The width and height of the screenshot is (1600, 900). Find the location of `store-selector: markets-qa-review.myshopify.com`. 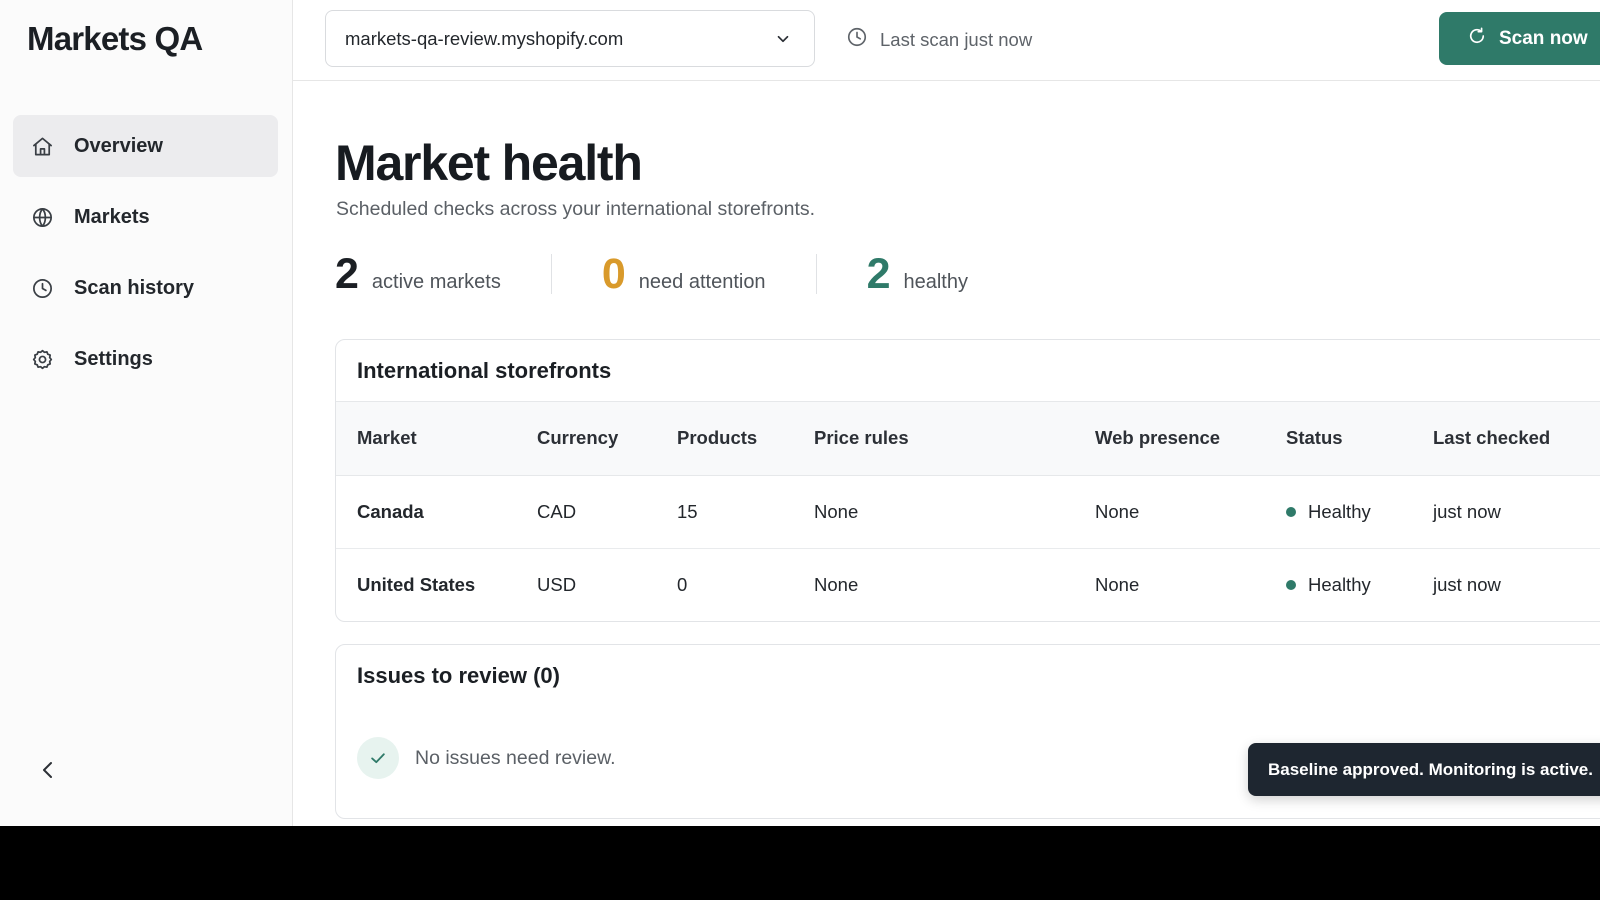

store-selector: markets-qa-review.myshopify.com is located at coordinates (570, 38).